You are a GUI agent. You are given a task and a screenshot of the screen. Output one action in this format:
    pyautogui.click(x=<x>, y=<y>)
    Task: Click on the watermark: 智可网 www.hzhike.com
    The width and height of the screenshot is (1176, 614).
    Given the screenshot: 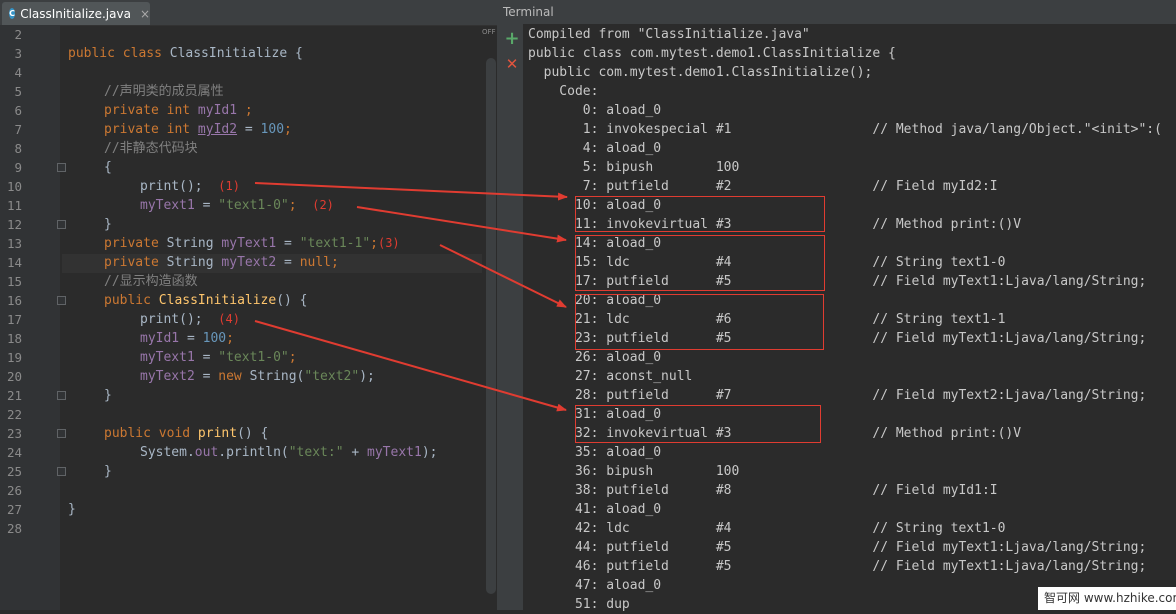 What is the action you would take?
    pyautogui.click(x=1107, y=598)
    